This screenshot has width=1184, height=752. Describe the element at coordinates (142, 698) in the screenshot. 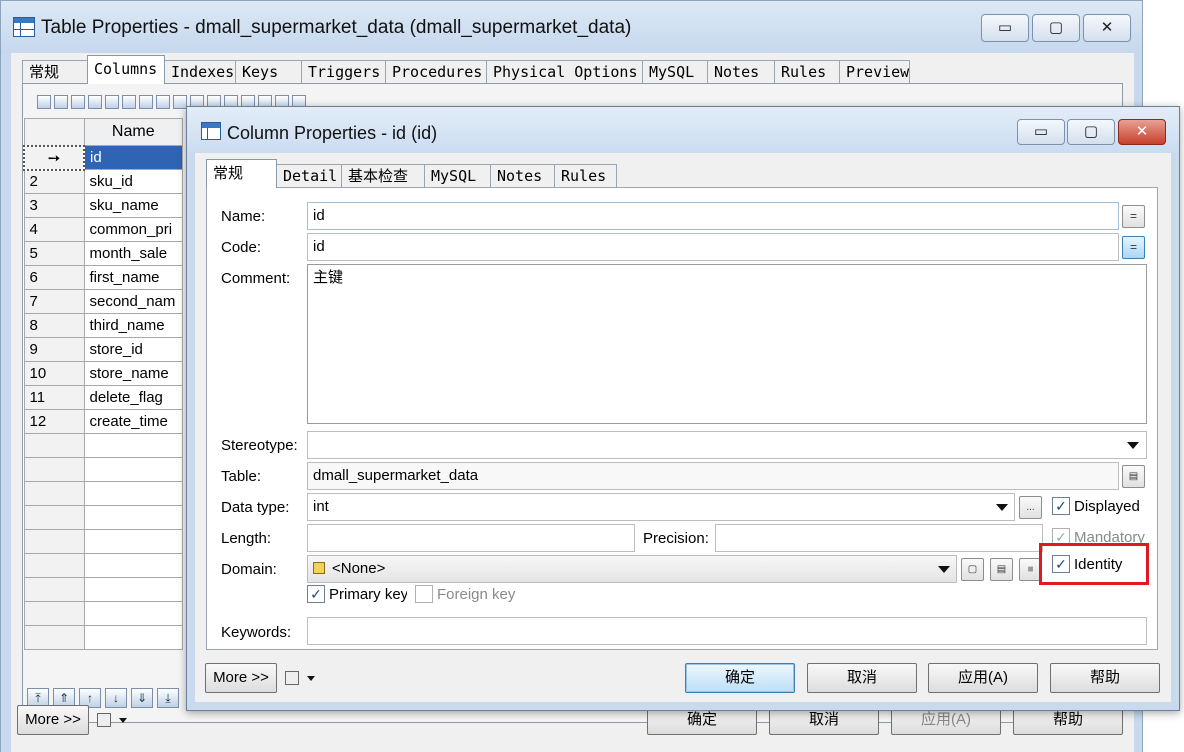

I see `move-page-down-icon: ⇓` at that location.